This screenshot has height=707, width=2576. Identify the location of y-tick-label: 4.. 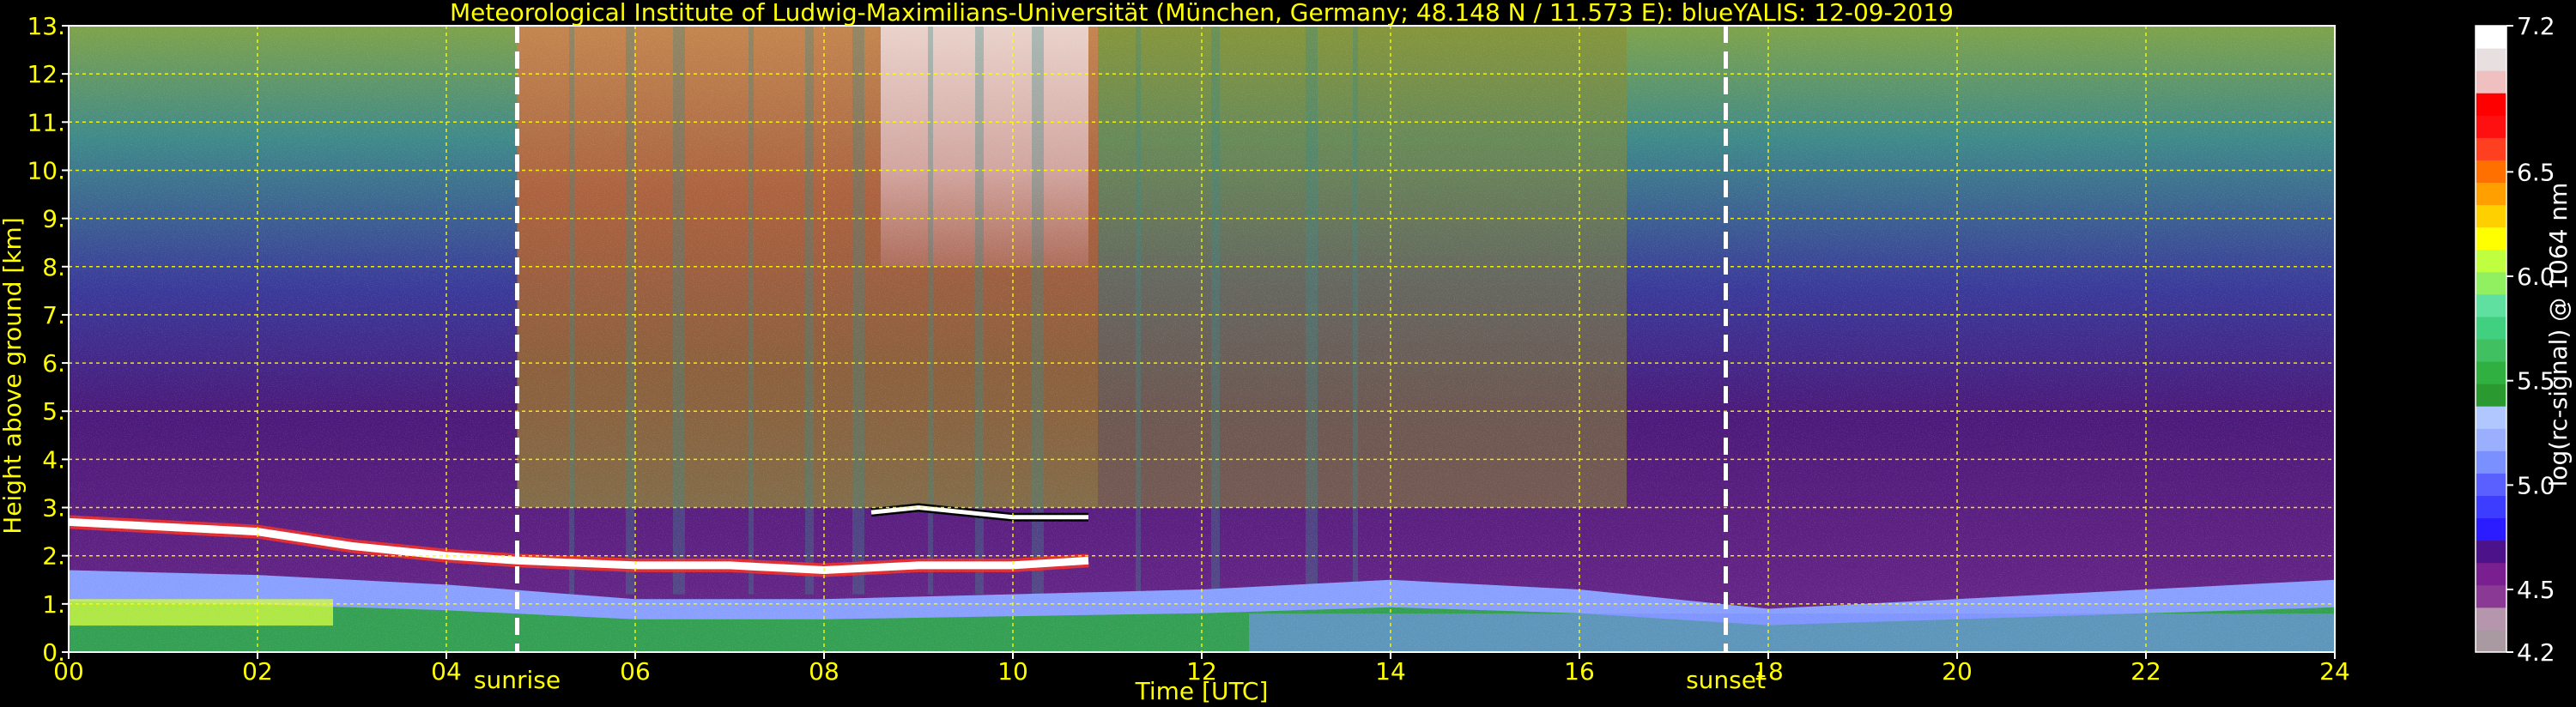
(53, 460).